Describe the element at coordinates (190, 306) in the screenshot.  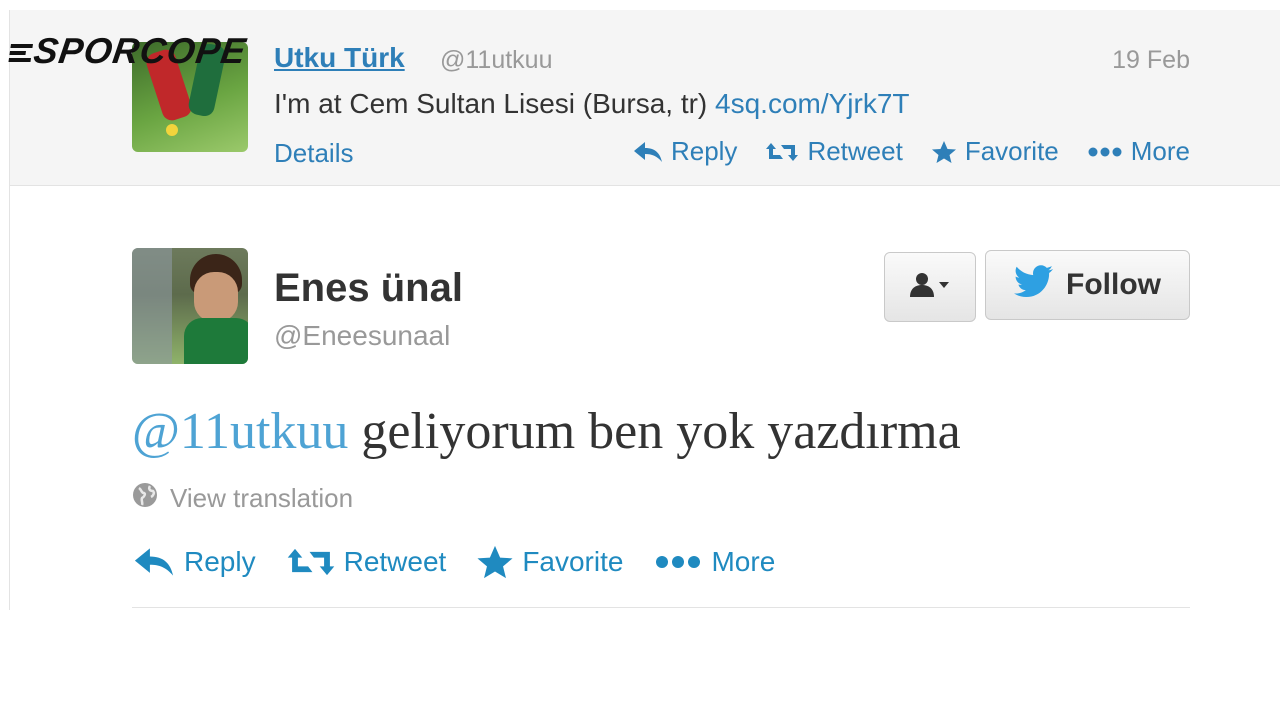
I see `main-author-avatar` at that location.